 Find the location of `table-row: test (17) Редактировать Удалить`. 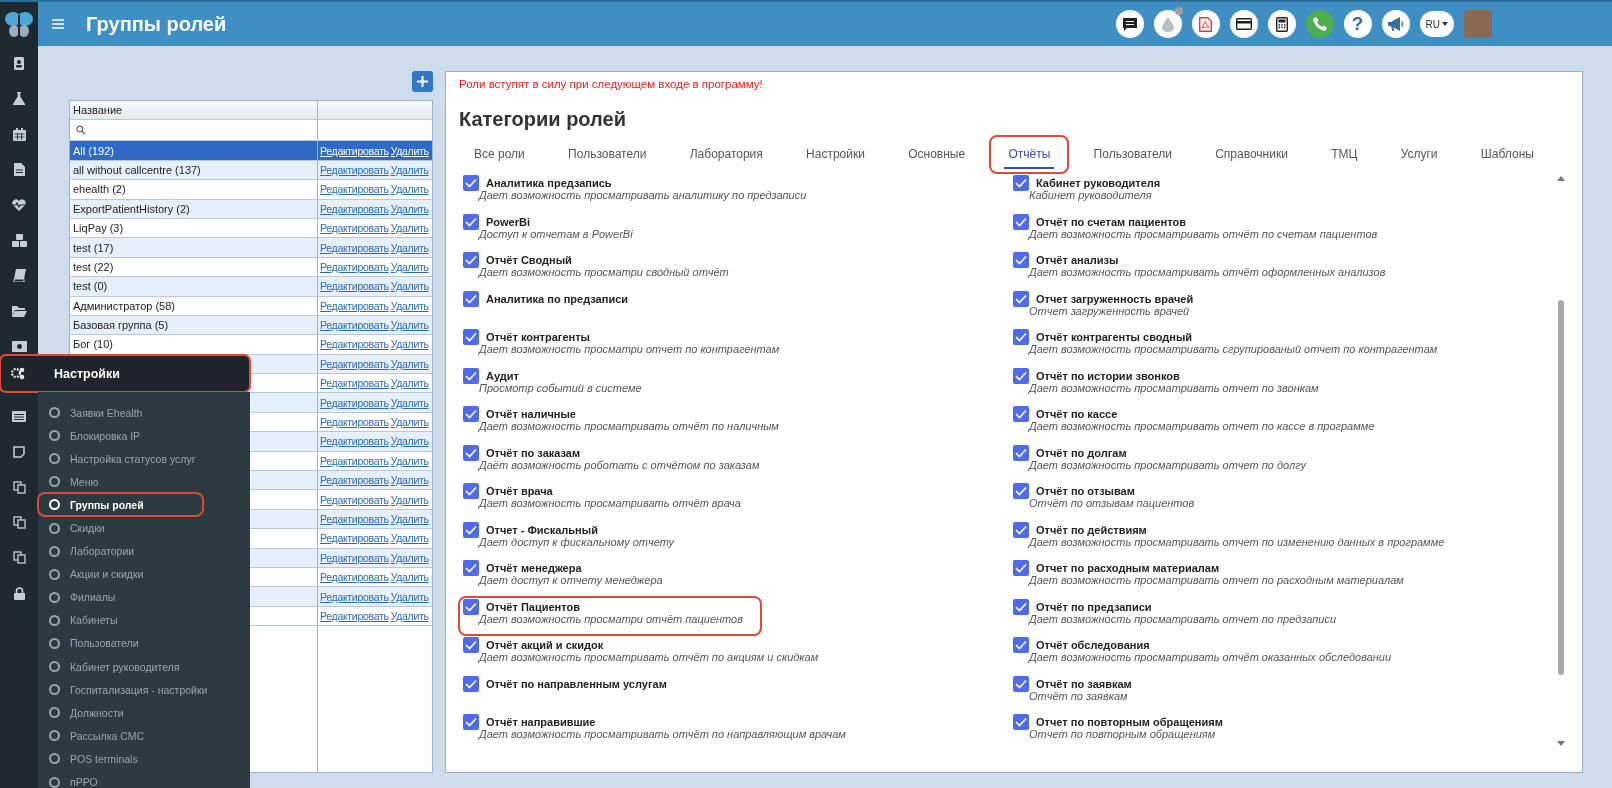

table-row: test (17) Редактировать Удалить is located at coordinates (251, 248).